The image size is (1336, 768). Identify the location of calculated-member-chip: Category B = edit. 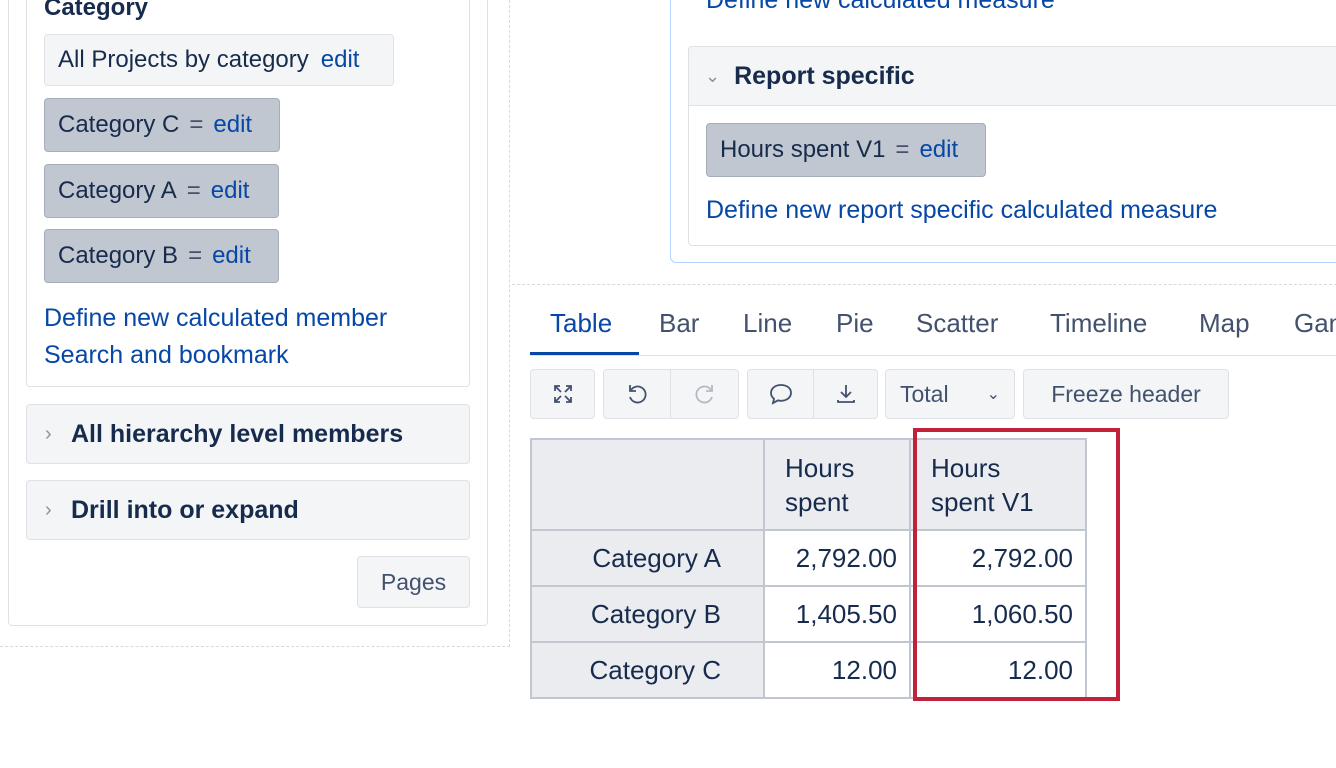
(161, 256).